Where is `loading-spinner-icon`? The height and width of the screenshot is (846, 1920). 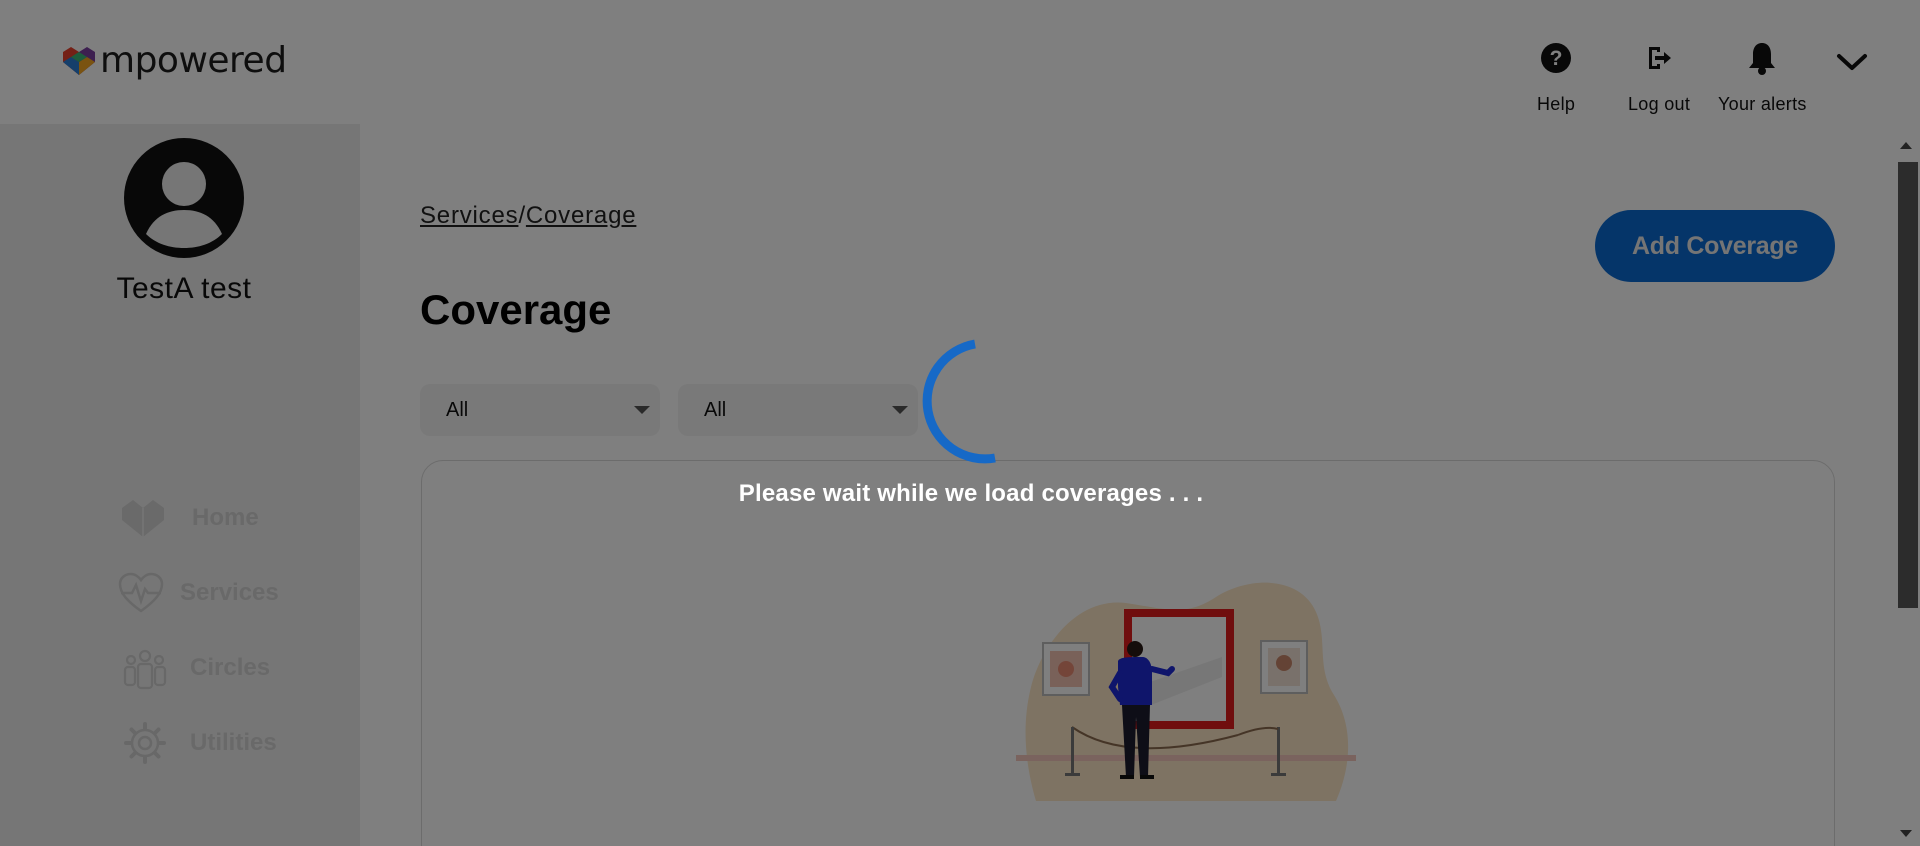
loading-spinner-icon is located at coordinates (959, 401).